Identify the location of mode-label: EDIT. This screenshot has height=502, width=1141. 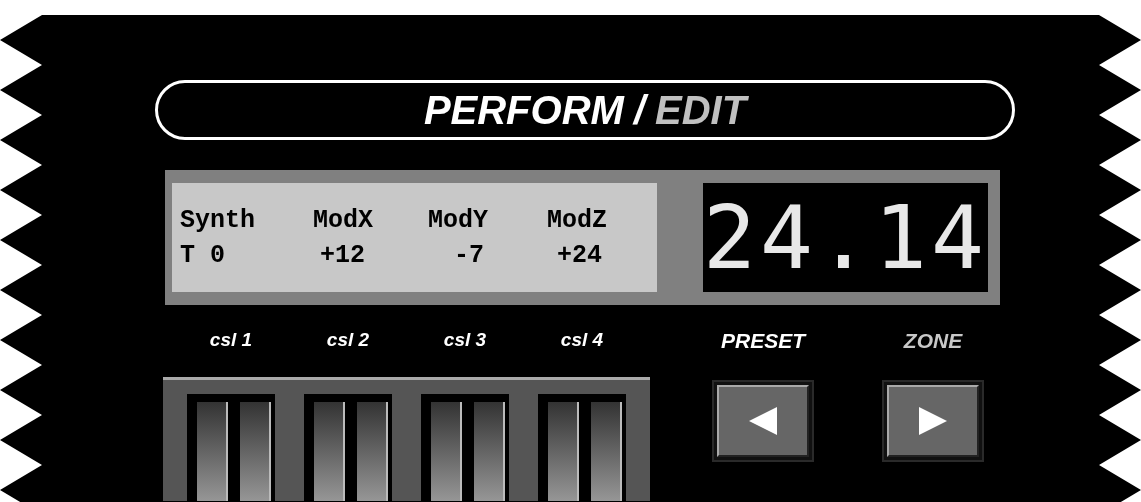
(701, 110).